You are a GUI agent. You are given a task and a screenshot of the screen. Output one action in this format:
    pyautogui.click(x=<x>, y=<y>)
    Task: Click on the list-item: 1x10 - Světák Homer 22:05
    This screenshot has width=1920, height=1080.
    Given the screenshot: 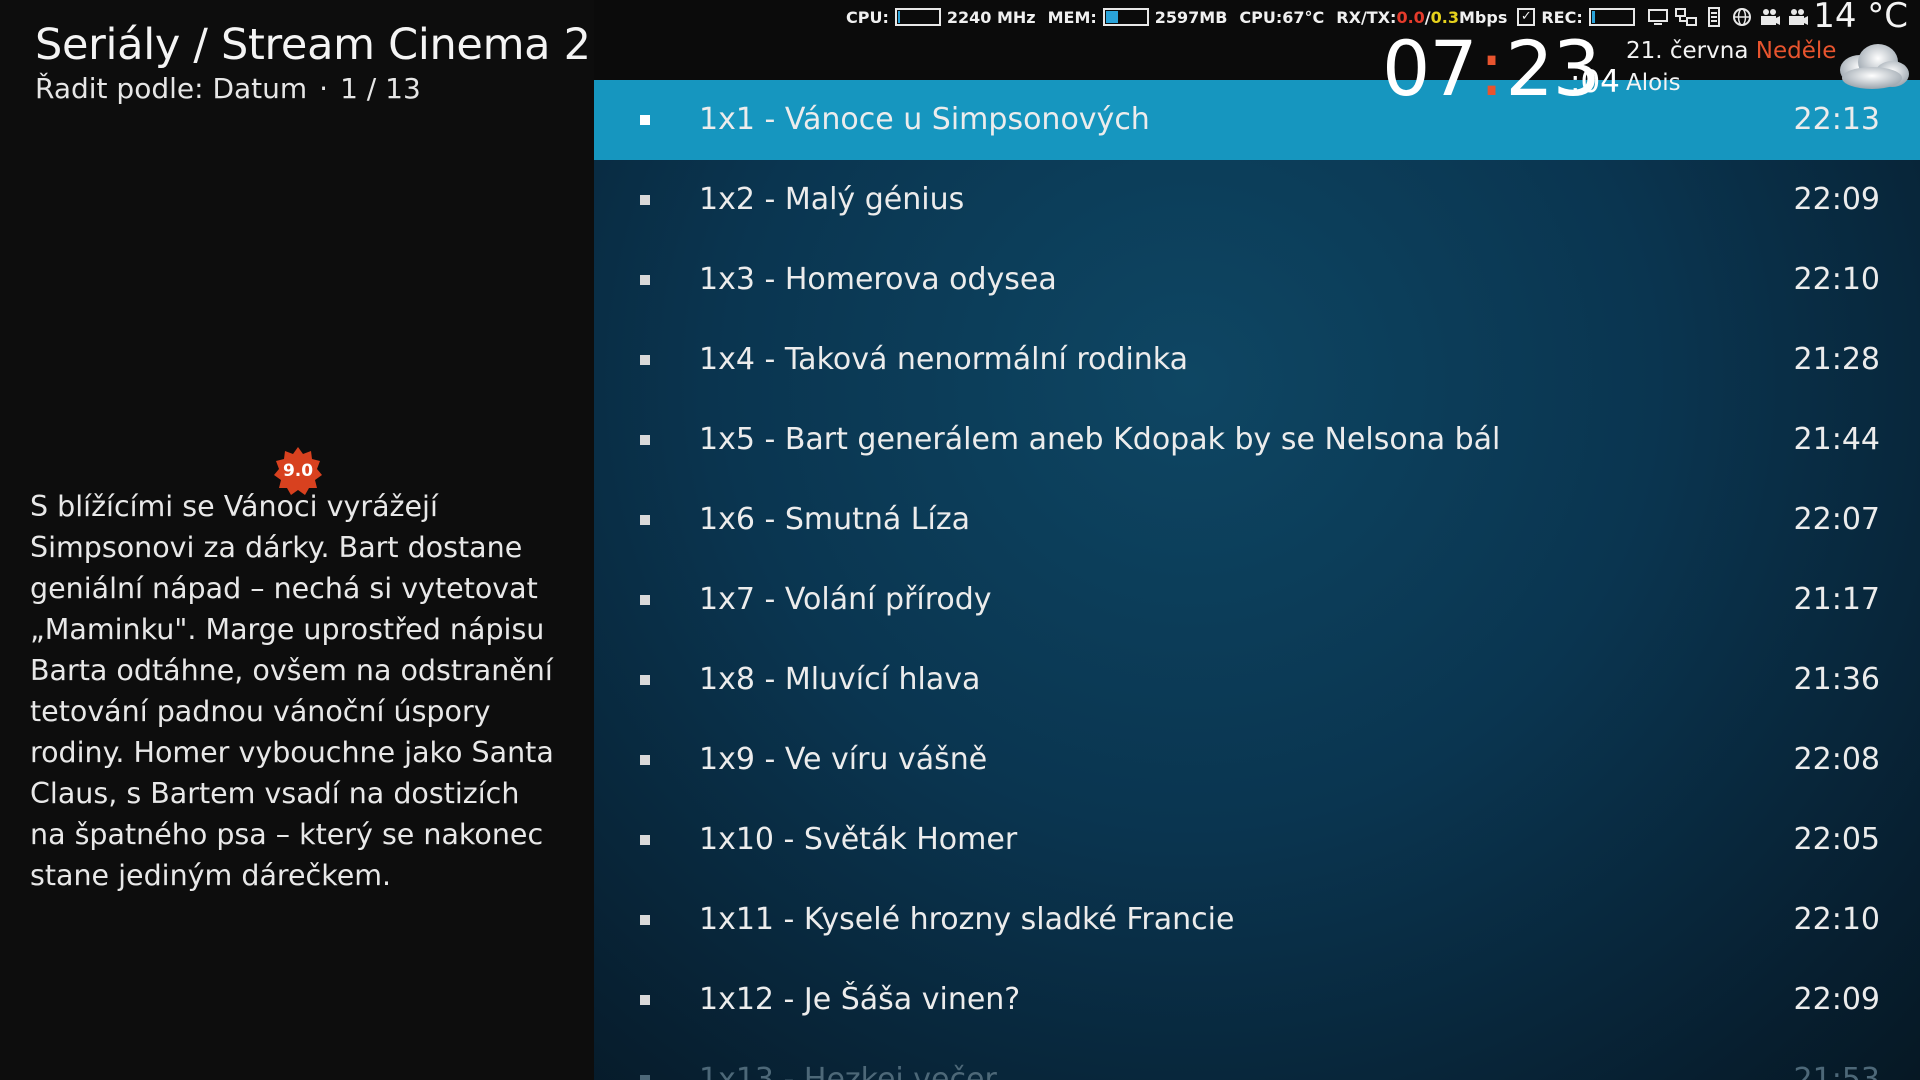 What is the action you would take?
    pyautogui.click(x=1257, y=840)
    